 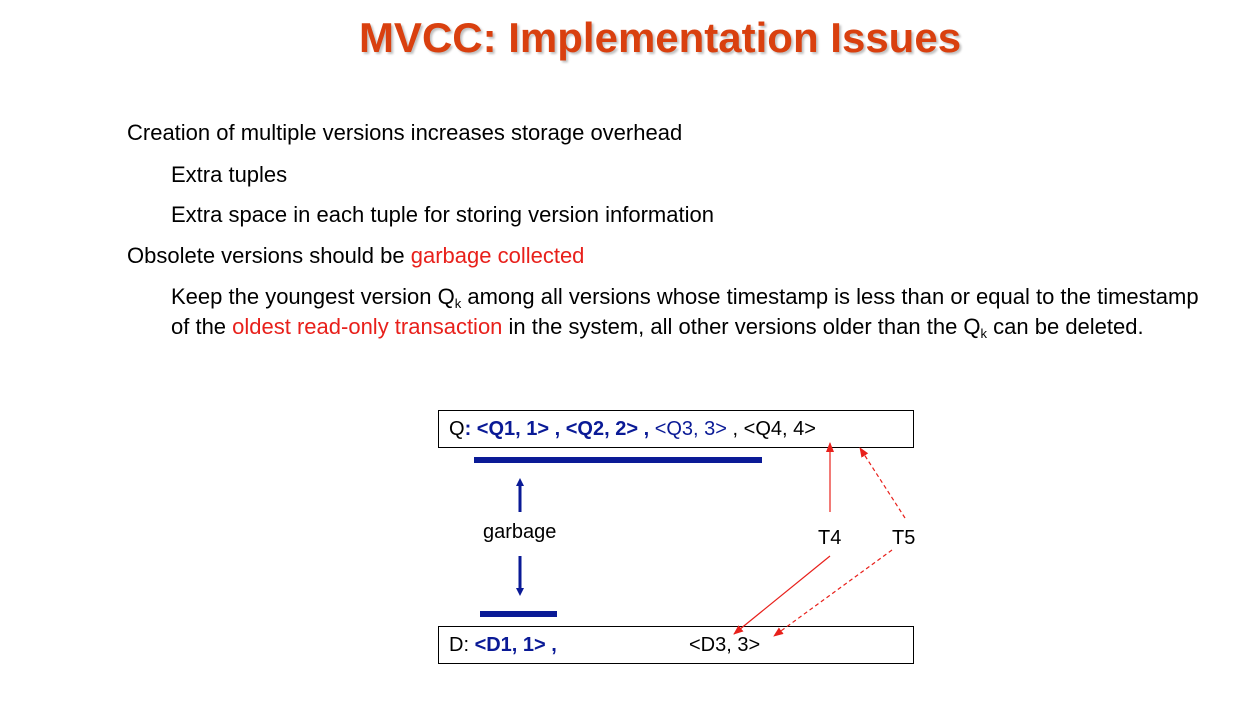 What do you see at coordinates (833, 593) in the screenshot?
I see `t5-arrow-to-d3` at bounding box center [833, 593].